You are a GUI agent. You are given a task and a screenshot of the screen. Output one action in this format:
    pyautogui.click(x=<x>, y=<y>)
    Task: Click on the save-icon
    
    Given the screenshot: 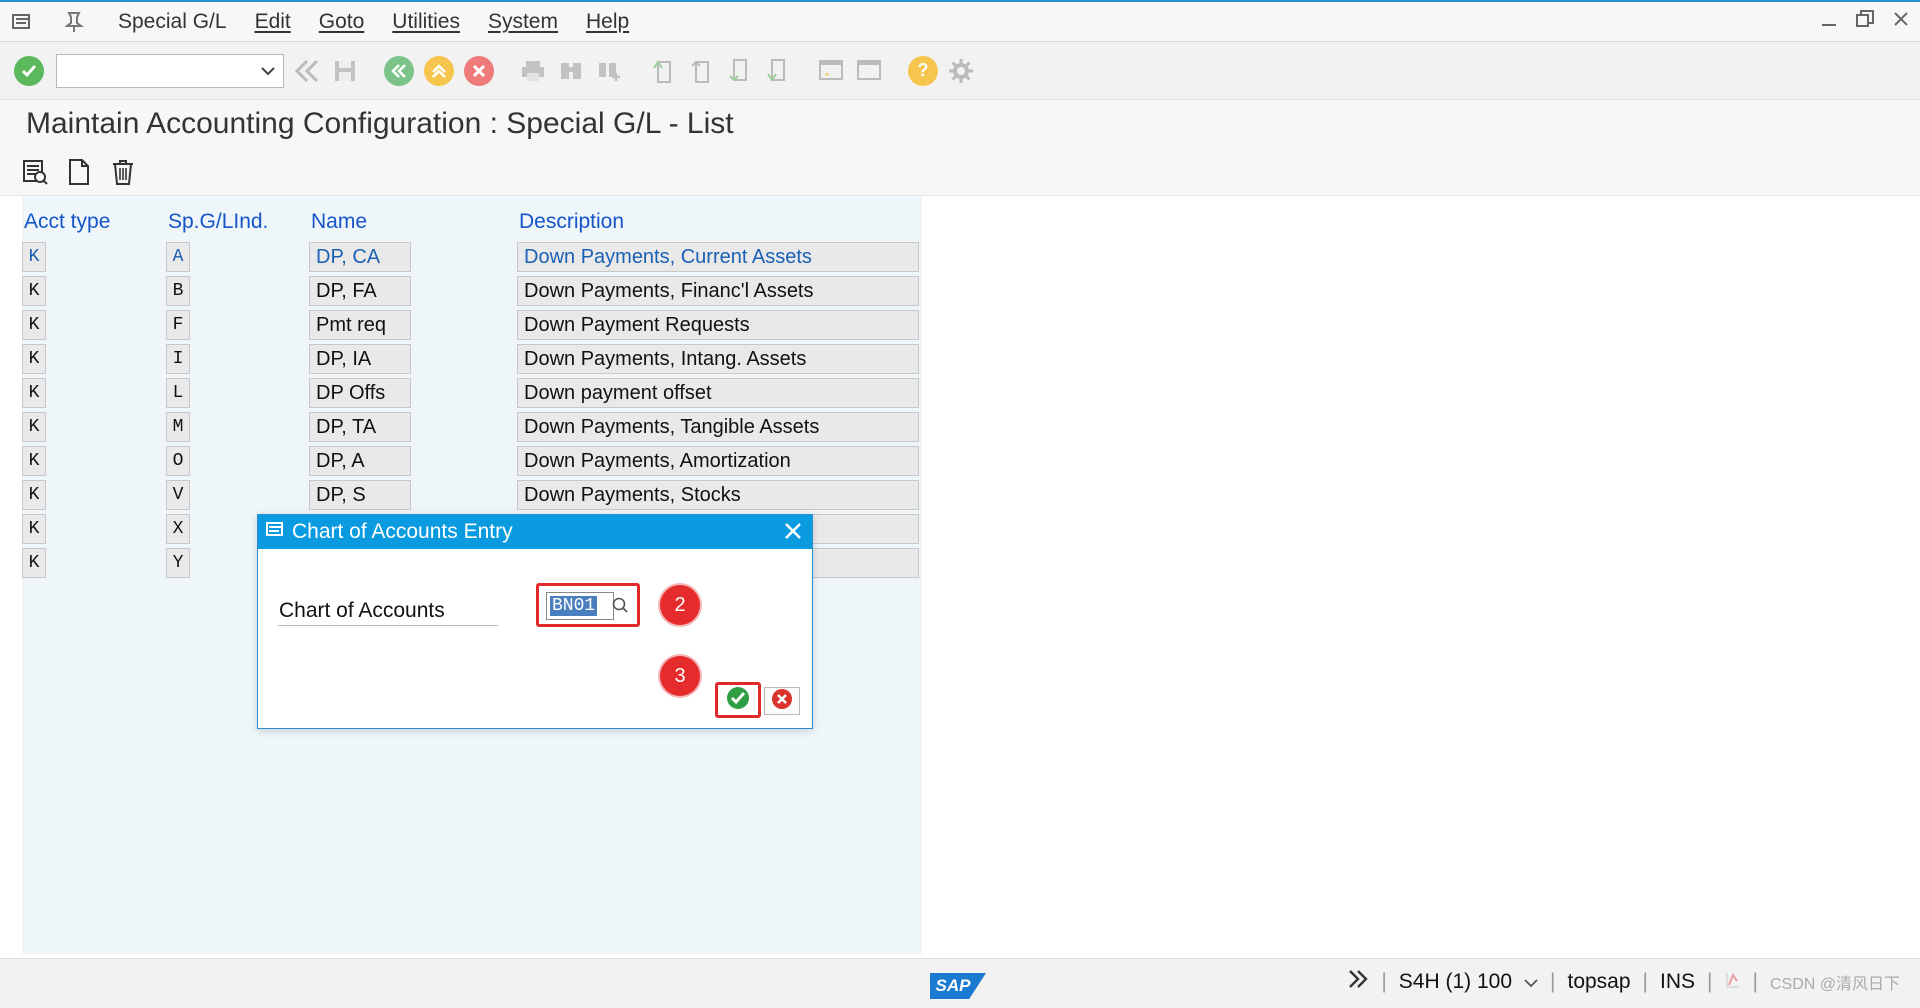 What is the action you would take?
    pyautogui.click(x=345, y=71)
    